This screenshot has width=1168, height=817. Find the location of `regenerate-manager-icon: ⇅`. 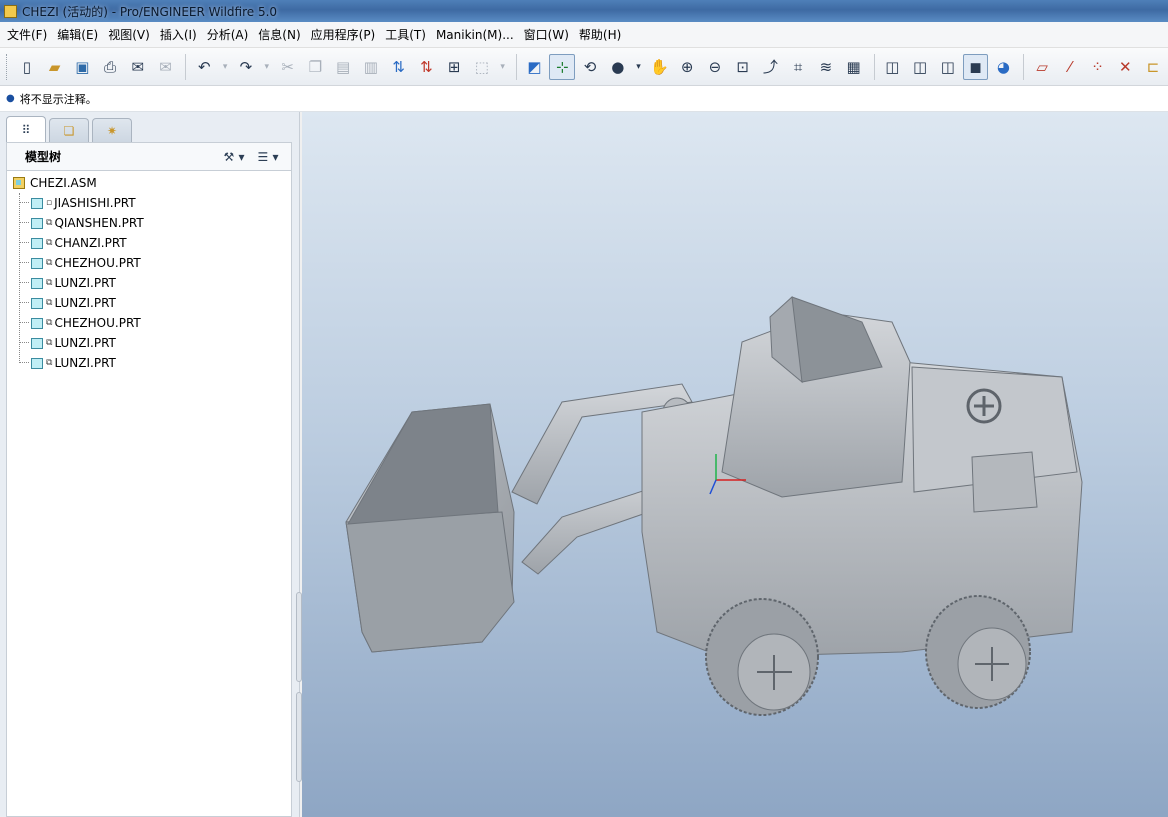

regenerate-manager-icon: ⇅ is located at coordinates (426, 67).